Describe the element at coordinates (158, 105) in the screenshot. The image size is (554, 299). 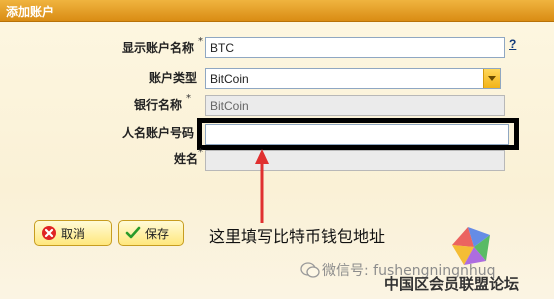
I see `bank-name-label: 银行名称` at that location.